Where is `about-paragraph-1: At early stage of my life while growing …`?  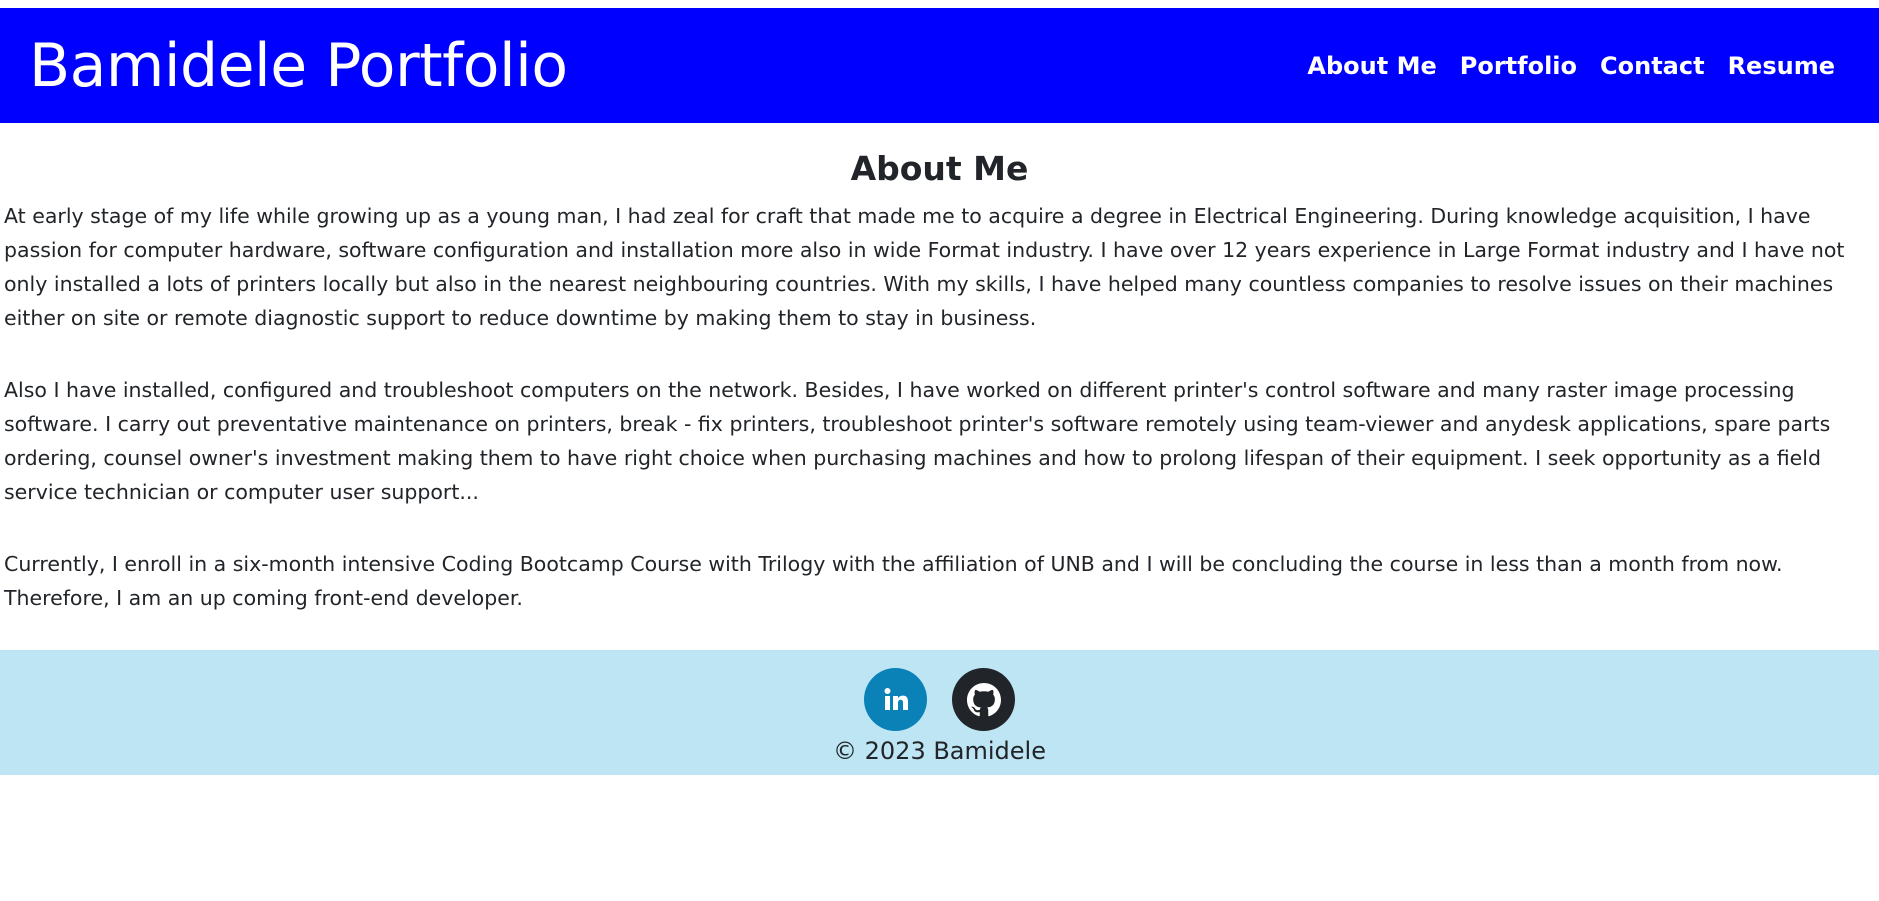 about-paragraph-1: At early stage of my life while growing … is located at coordinates (924, 267).